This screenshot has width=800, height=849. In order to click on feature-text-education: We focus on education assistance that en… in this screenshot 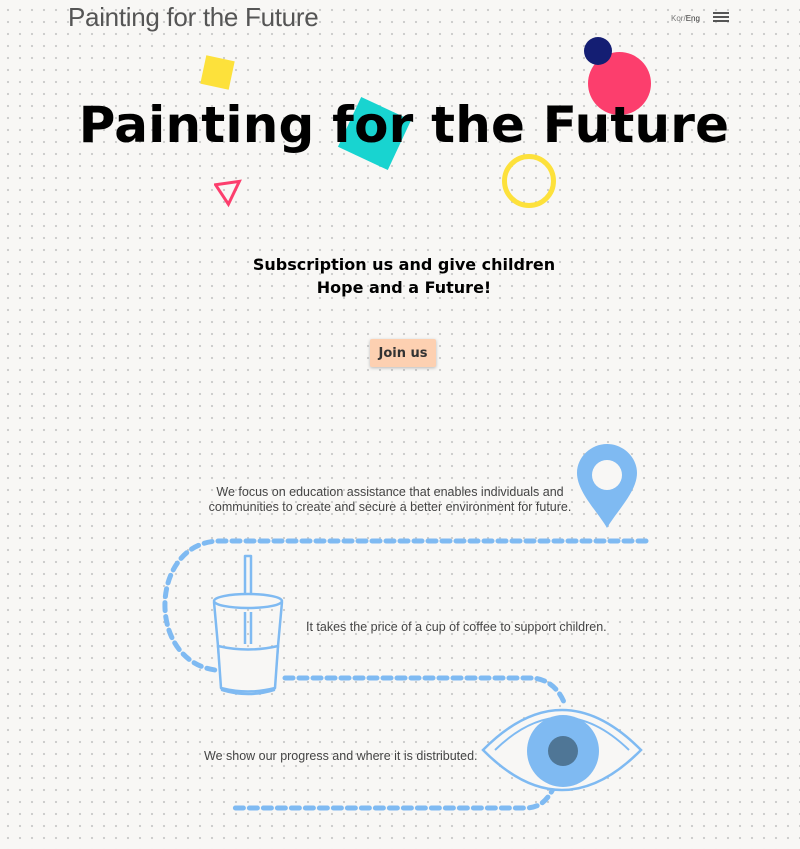, I will do `click(390, 499)`.